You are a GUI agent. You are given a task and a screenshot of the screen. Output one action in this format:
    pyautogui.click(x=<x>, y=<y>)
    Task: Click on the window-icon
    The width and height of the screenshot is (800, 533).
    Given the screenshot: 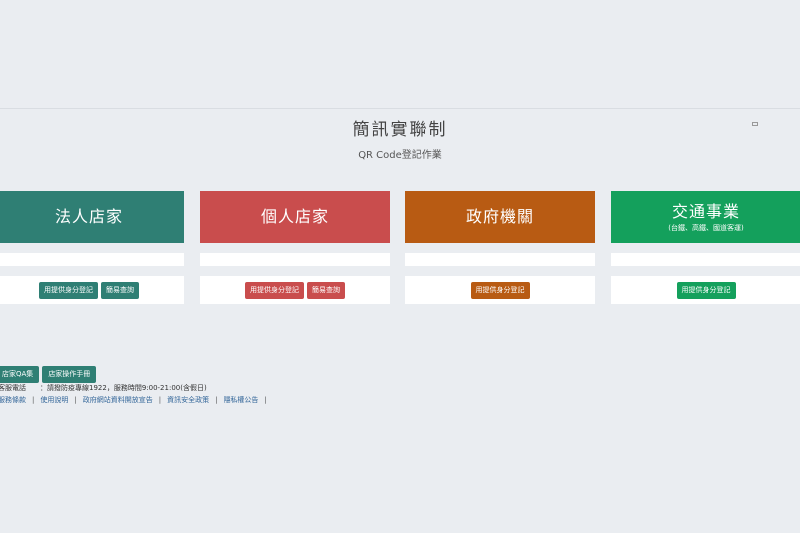 What is the action you would take?
    pyautogui.click(x=755, y=124)
    